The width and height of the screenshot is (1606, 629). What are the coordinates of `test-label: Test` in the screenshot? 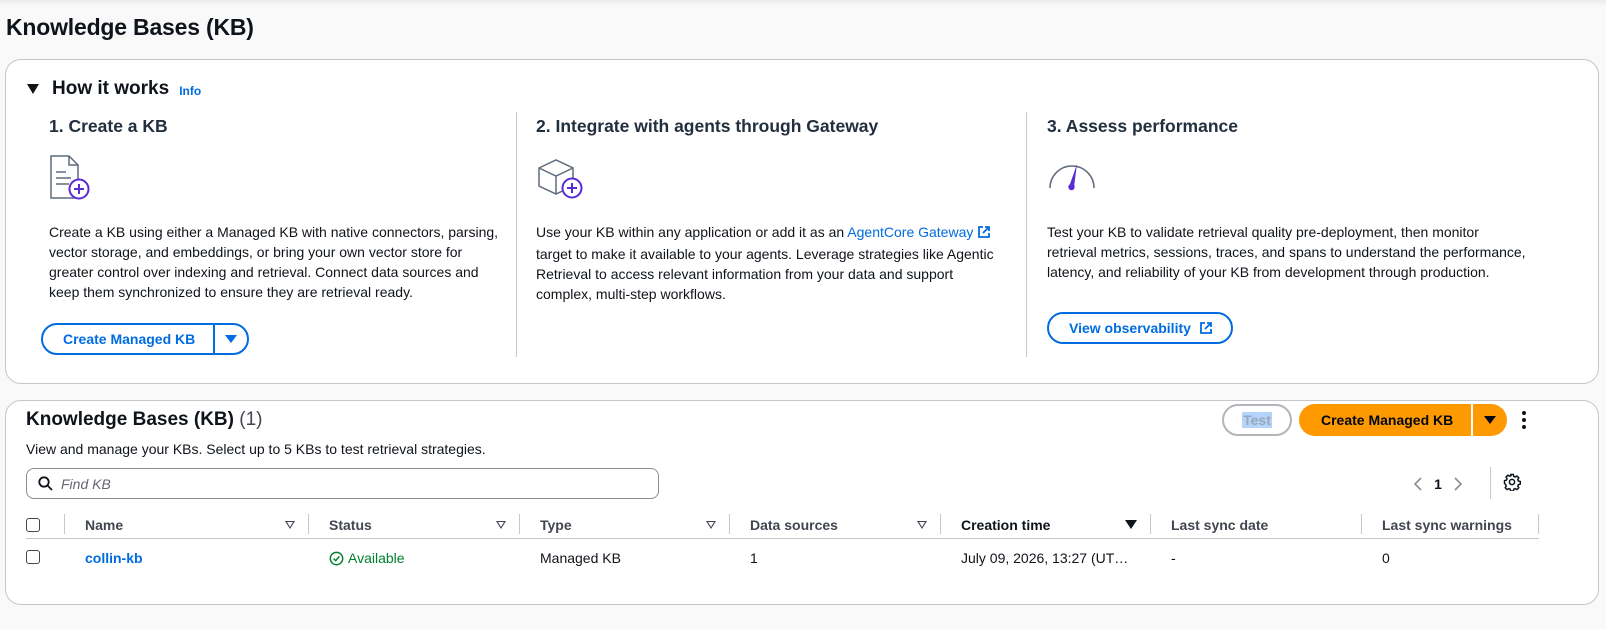 It's located at (1257, 420).